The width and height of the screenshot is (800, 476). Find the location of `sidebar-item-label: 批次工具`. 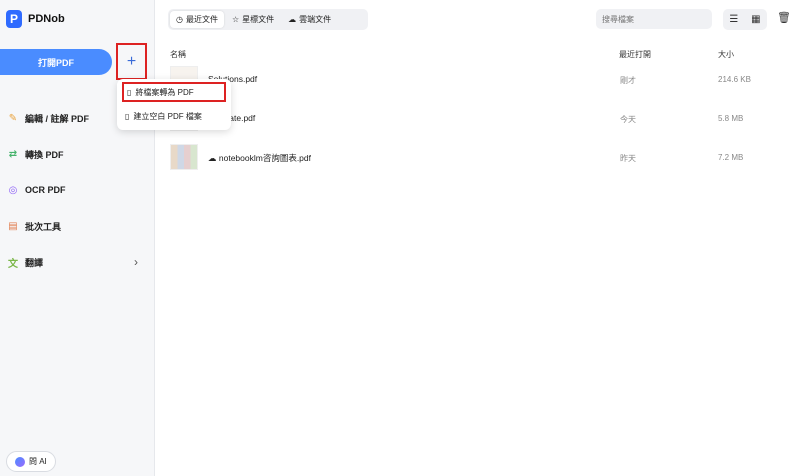

sidebar-item-label: 批次工具 is located at coordinates (43, 226).